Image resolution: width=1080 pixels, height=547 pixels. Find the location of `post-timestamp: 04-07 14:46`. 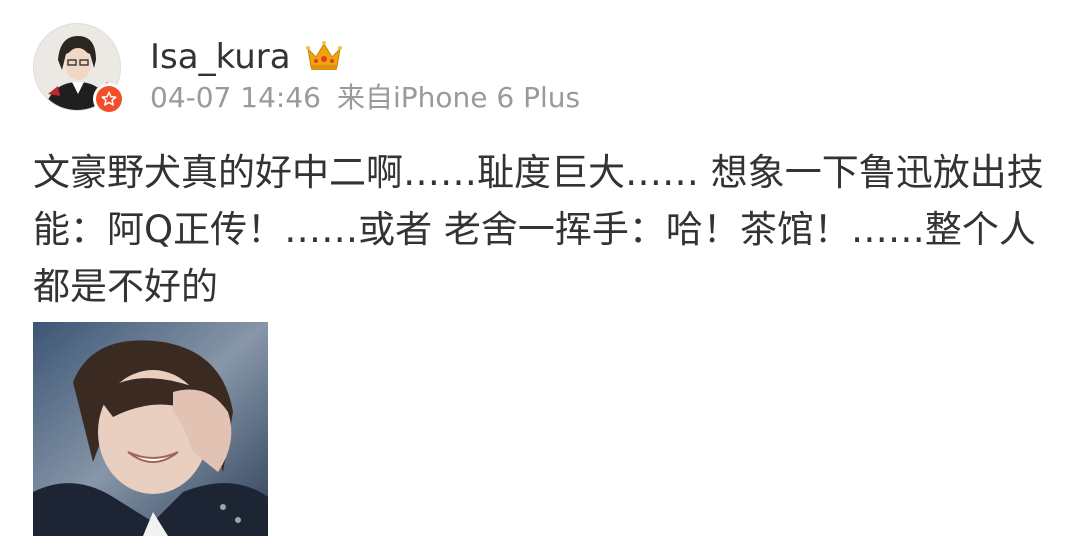

post-timestamp: 04-07 14:46 is located at coordinates (235, 97).